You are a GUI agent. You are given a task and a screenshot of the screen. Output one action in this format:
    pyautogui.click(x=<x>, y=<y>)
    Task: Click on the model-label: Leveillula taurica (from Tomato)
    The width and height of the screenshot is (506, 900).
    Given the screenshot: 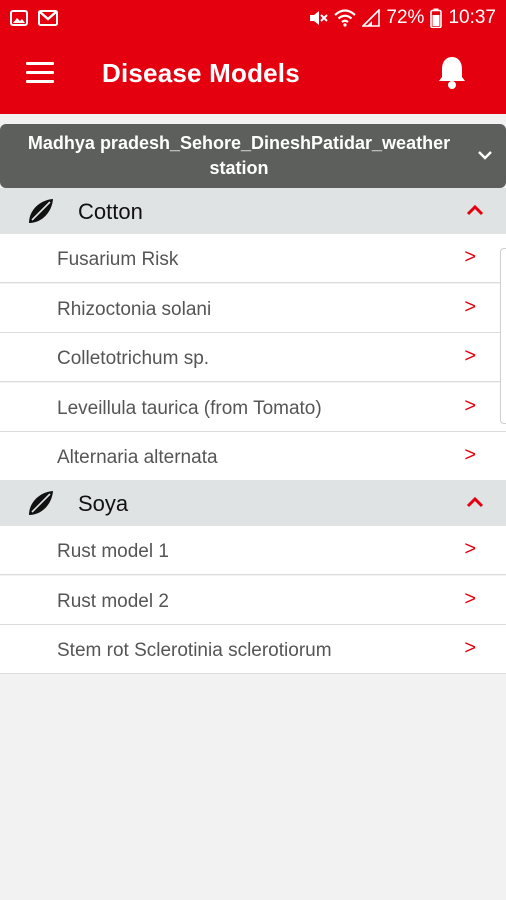 What is the action you would take?
    pyautogui.click(x=189, y=408)
    